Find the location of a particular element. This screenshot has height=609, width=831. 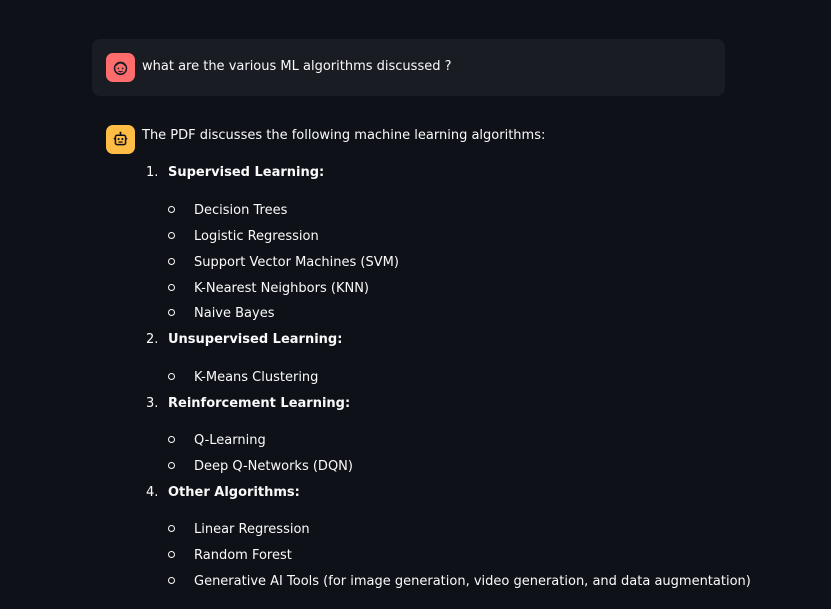

section-heading: 1. Supervised Learning: is located at coordinates (235, 173).